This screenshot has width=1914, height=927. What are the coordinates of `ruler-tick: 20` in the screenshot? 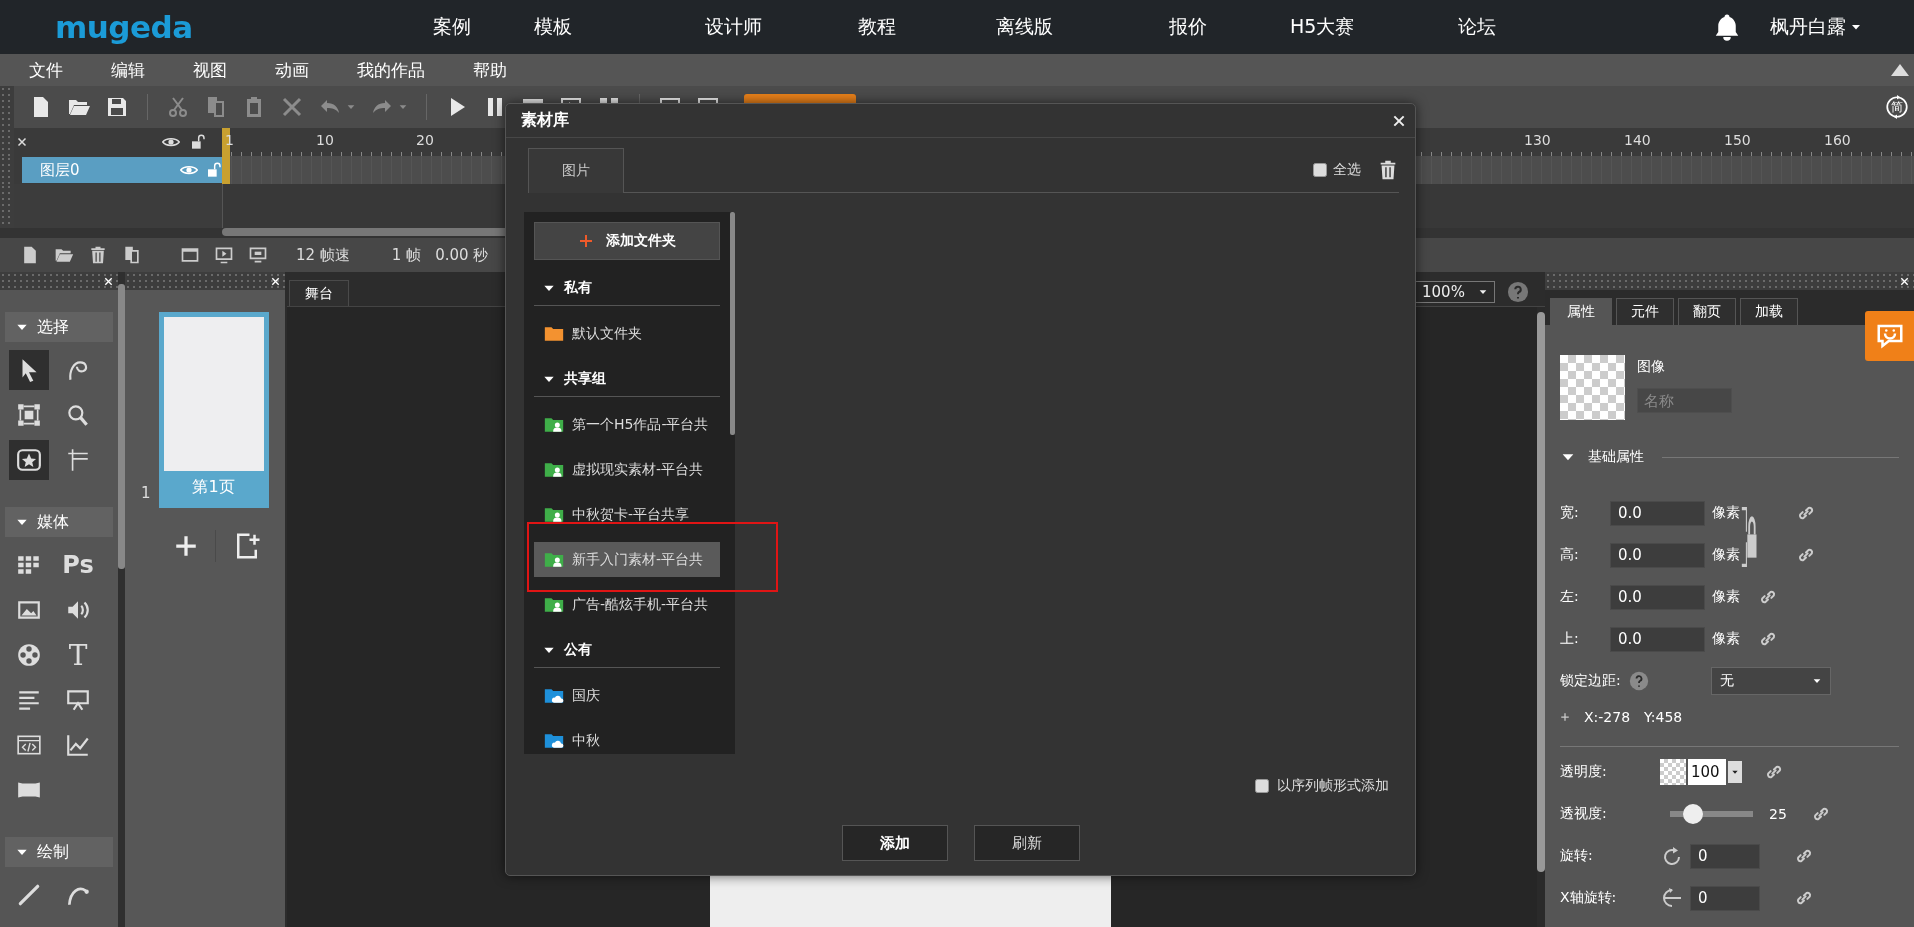 It's located at (425, 140).